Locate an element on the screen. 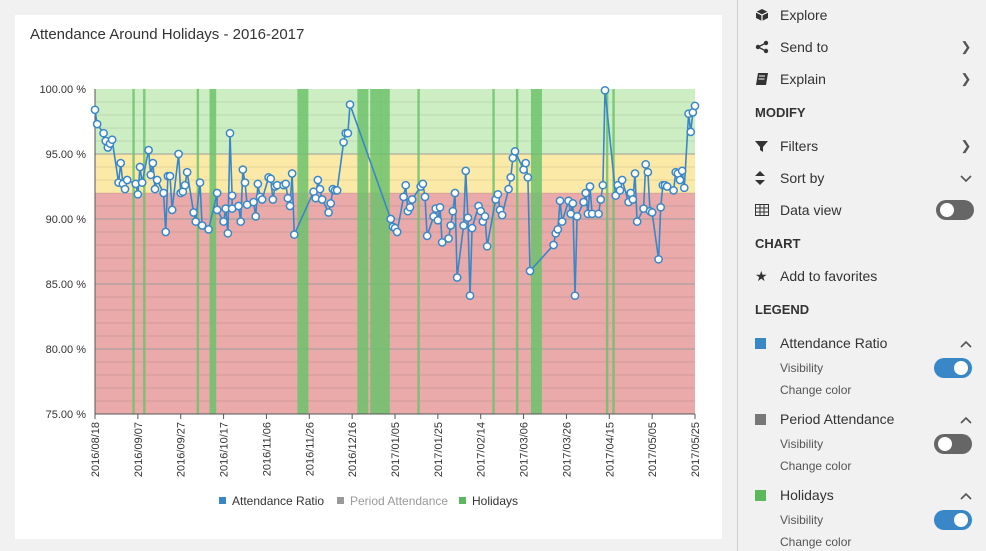 The width and height of the screenshot is (986, 551). explain-item: Explain ❯ is located at coordinates (864, 79).